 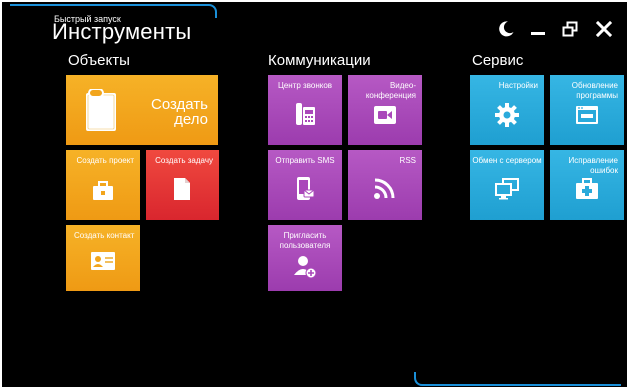 I want to click on page-icon, so click(x=182, y=189).